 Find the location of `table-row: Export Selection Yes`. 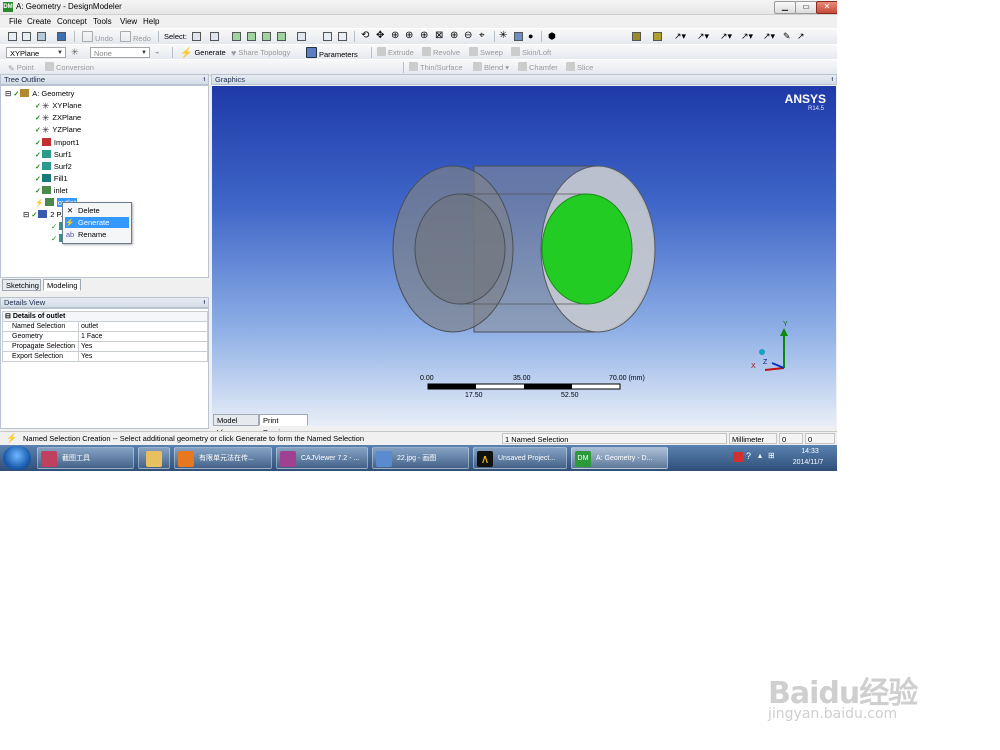

table-row: Export Selection Yes is located at coordinates (105, 356).